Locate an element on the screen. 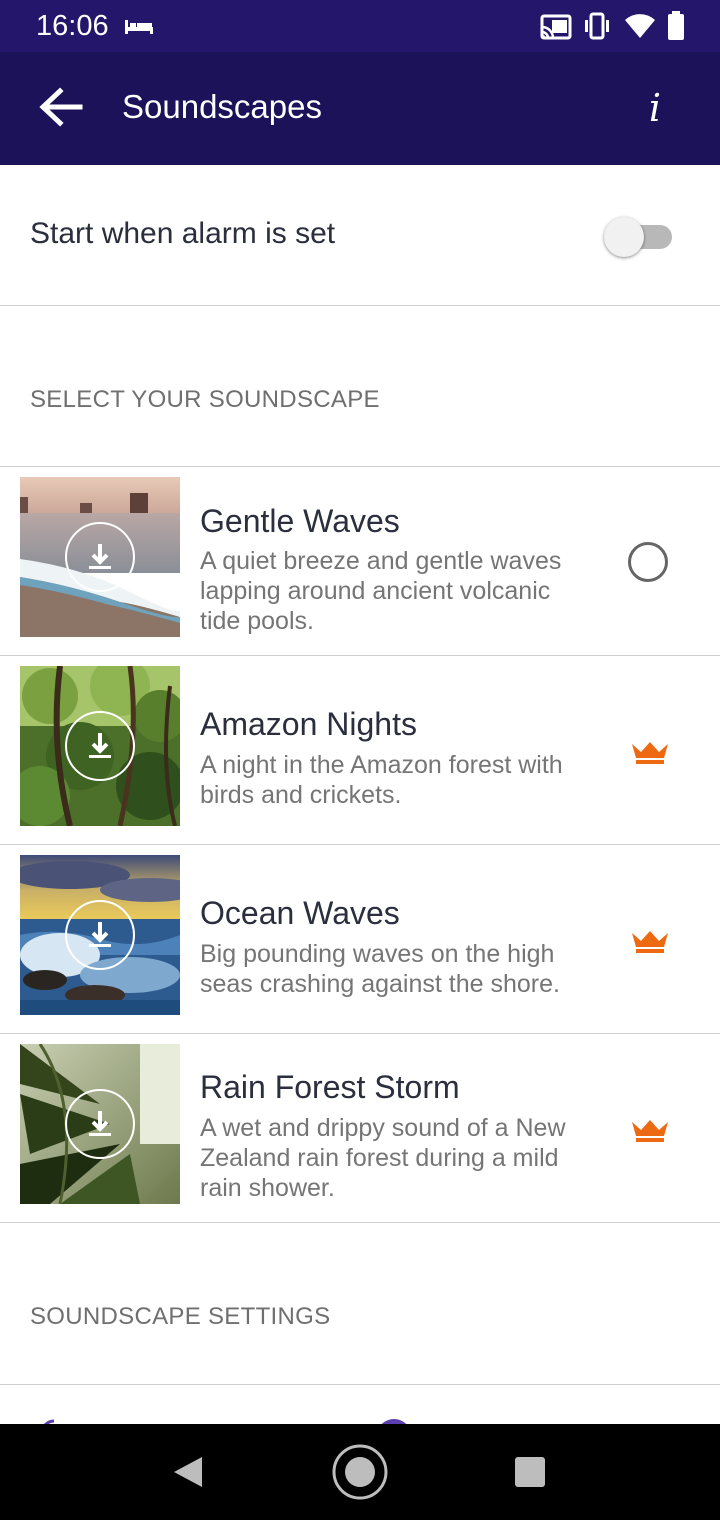 The width and height of the screenshot is (720, 1520). description-line: seas crashing against the shore. is located at coordinates (380, 984).